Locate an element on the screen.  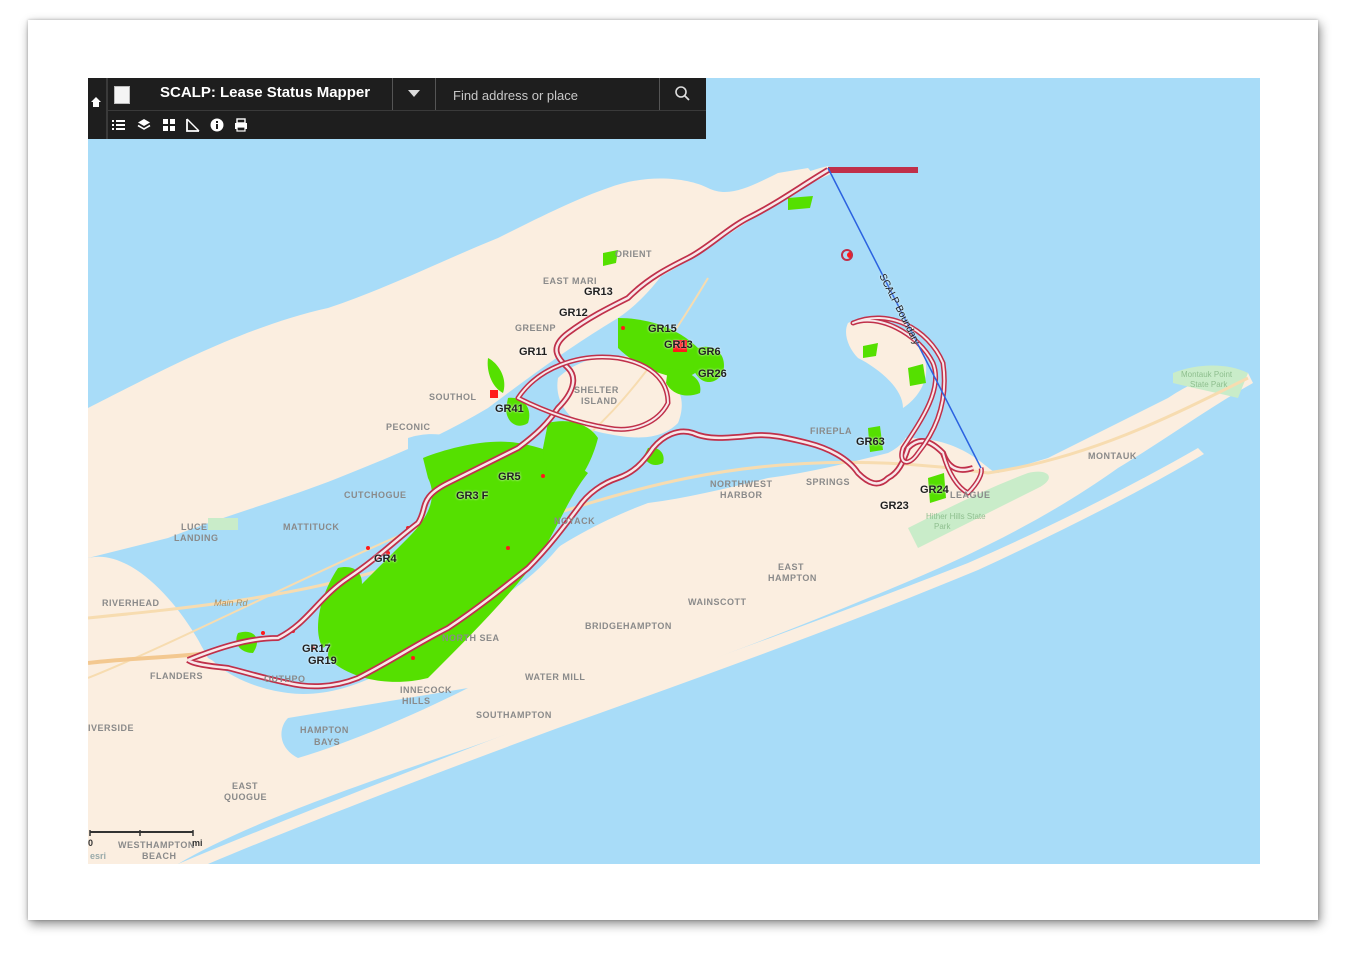
label-wainscott: WAINSCOTT is located at coordinates (717, 602).